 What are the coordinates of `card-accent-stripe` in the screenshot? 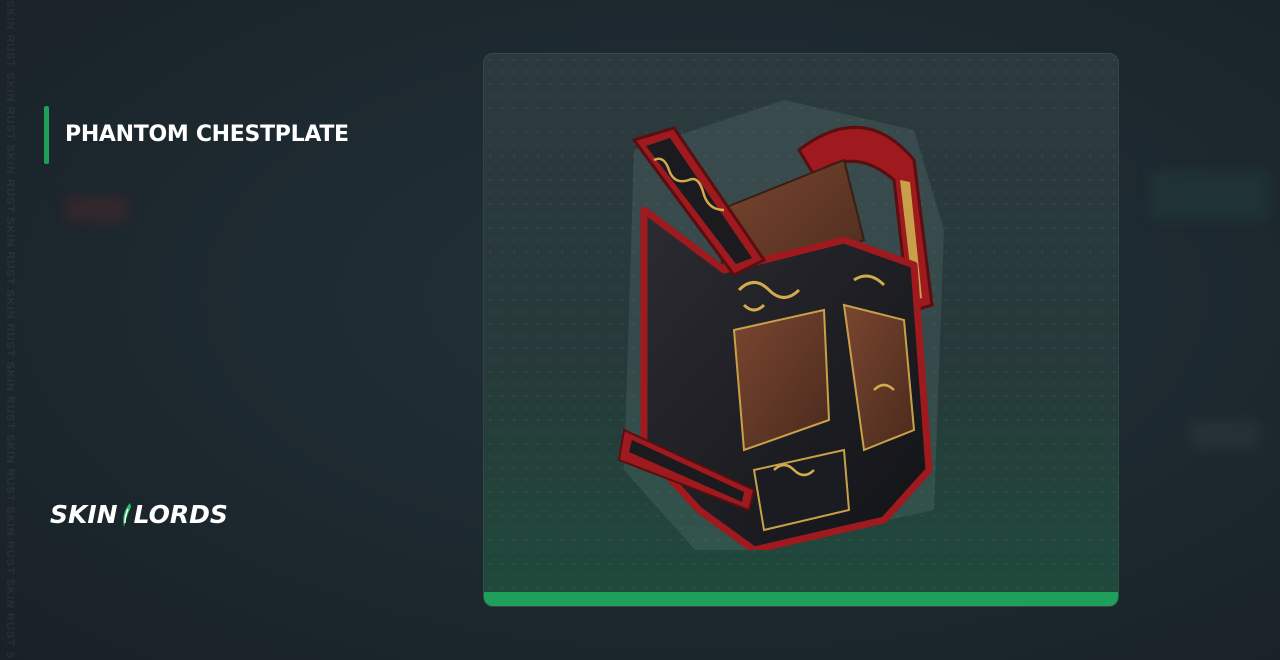 It's located at (801, 599).